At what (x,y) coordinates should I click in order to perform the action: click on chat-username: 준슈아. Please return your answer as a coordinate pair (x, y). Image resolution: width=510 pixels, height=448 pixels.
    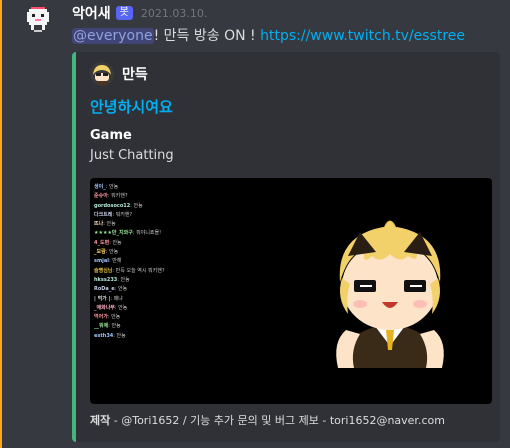
    Looking at the image, I should click on (101, 196).